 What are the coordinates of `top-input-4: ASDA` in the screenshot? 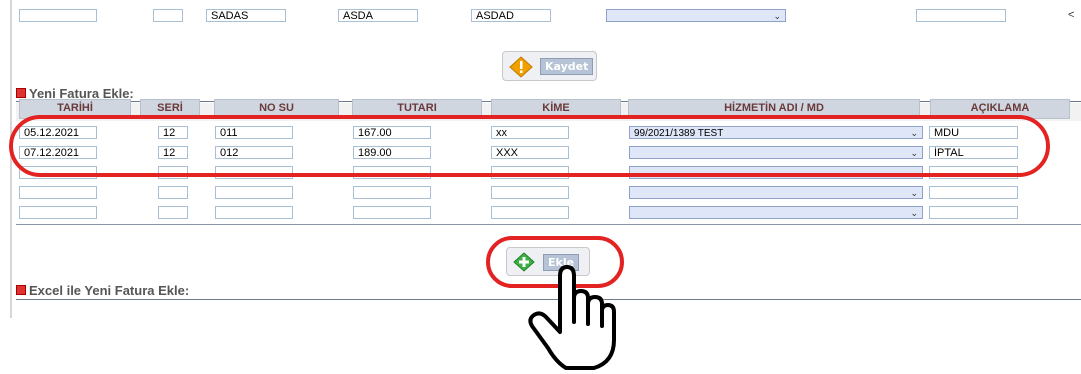 It's located at (378, 15).